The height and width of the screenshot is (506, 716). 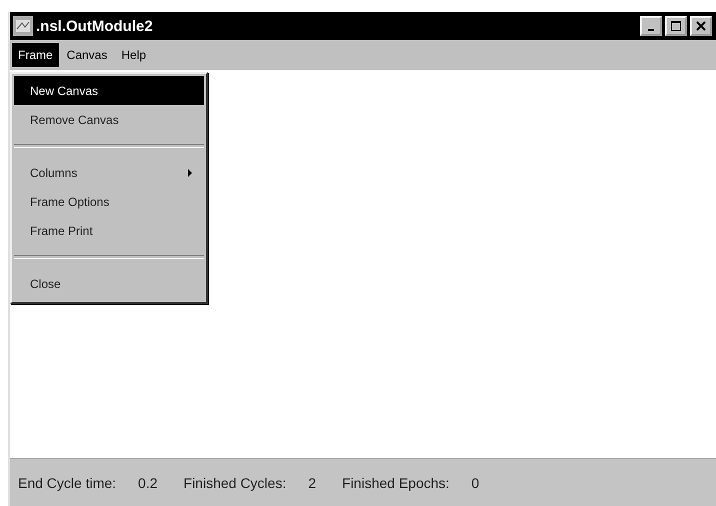 What do you see at coordinates (46, 283) in the screenshot?
I see `menu-item-label: Close` at bounding box center [46, 283].